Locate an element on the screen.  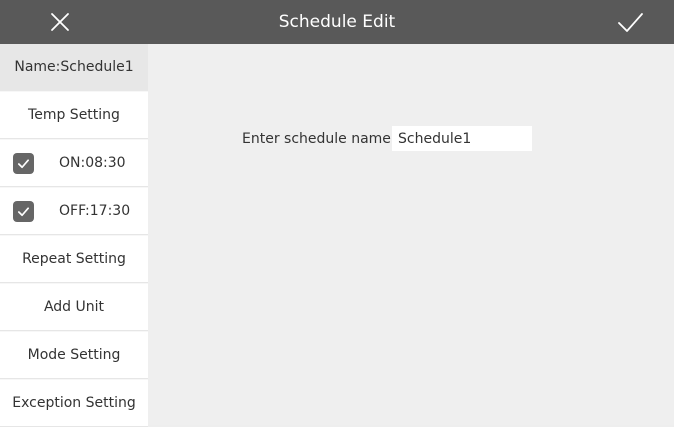
sidebar-item-label: Repeat Setting is located at coordinates (74, 259).